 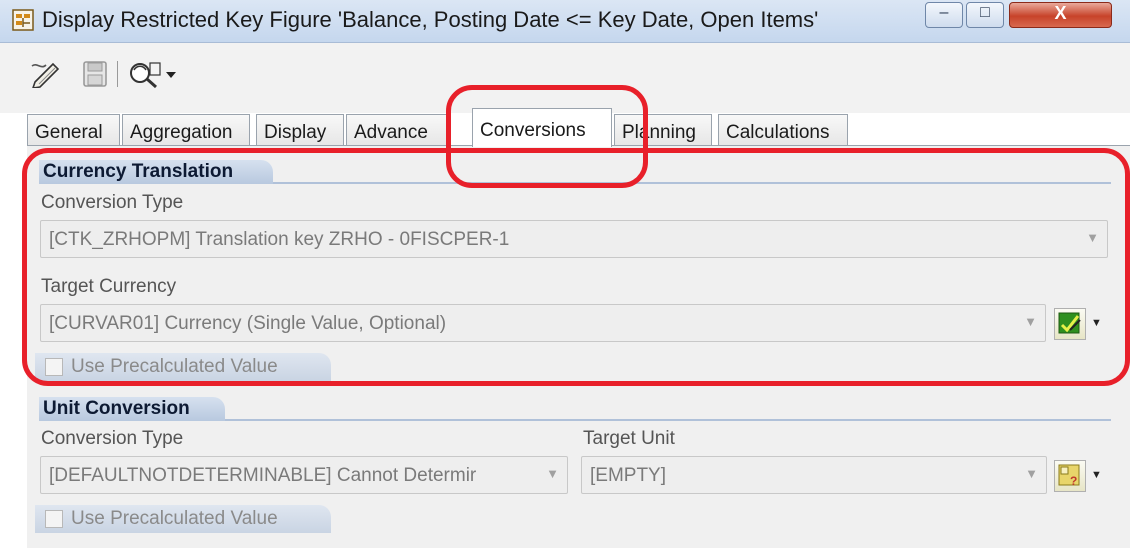 What do you see at coordinates (112, 202) in the screenshot?
I see `currency-conversion-type-label: Conversion Type` at bounding box center [112, 202].